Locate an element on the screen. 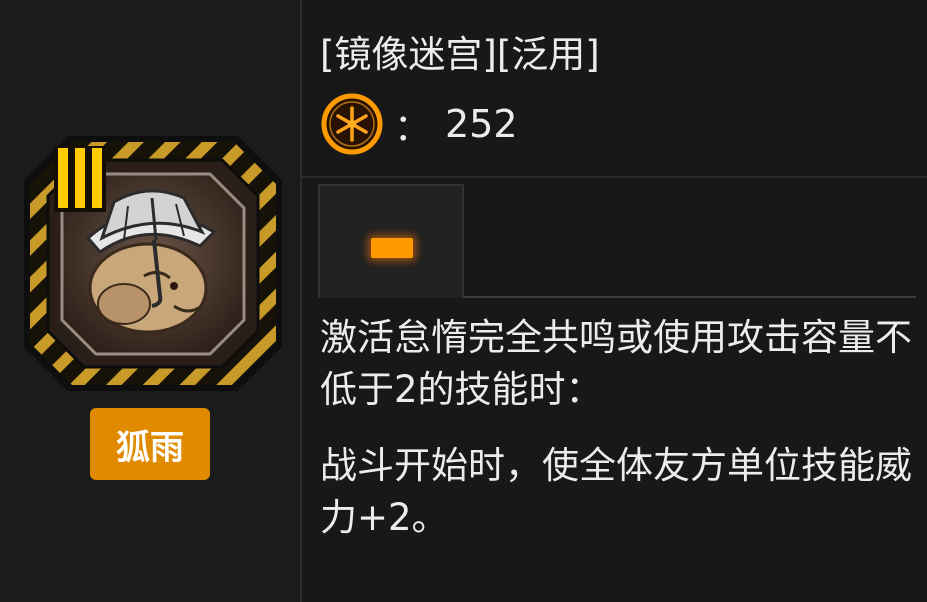 This screenshot has width=927, height=602. gift-name-badge: 狐雨 is located at coordinates (150, 444).